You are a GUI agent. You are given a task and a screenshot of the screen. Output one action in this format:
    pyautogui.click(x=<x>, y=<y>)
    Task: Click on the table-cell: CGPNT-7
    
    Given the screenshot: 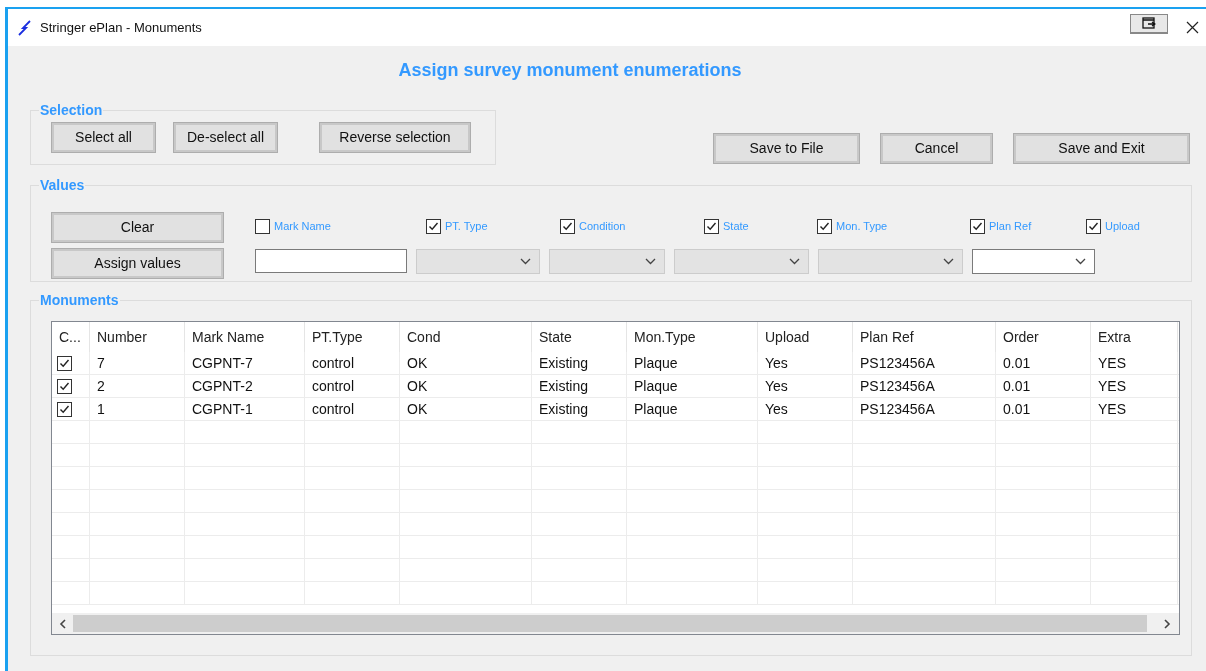 What is the action you would take?
    pyautogui.click(x=245, y=363)
    